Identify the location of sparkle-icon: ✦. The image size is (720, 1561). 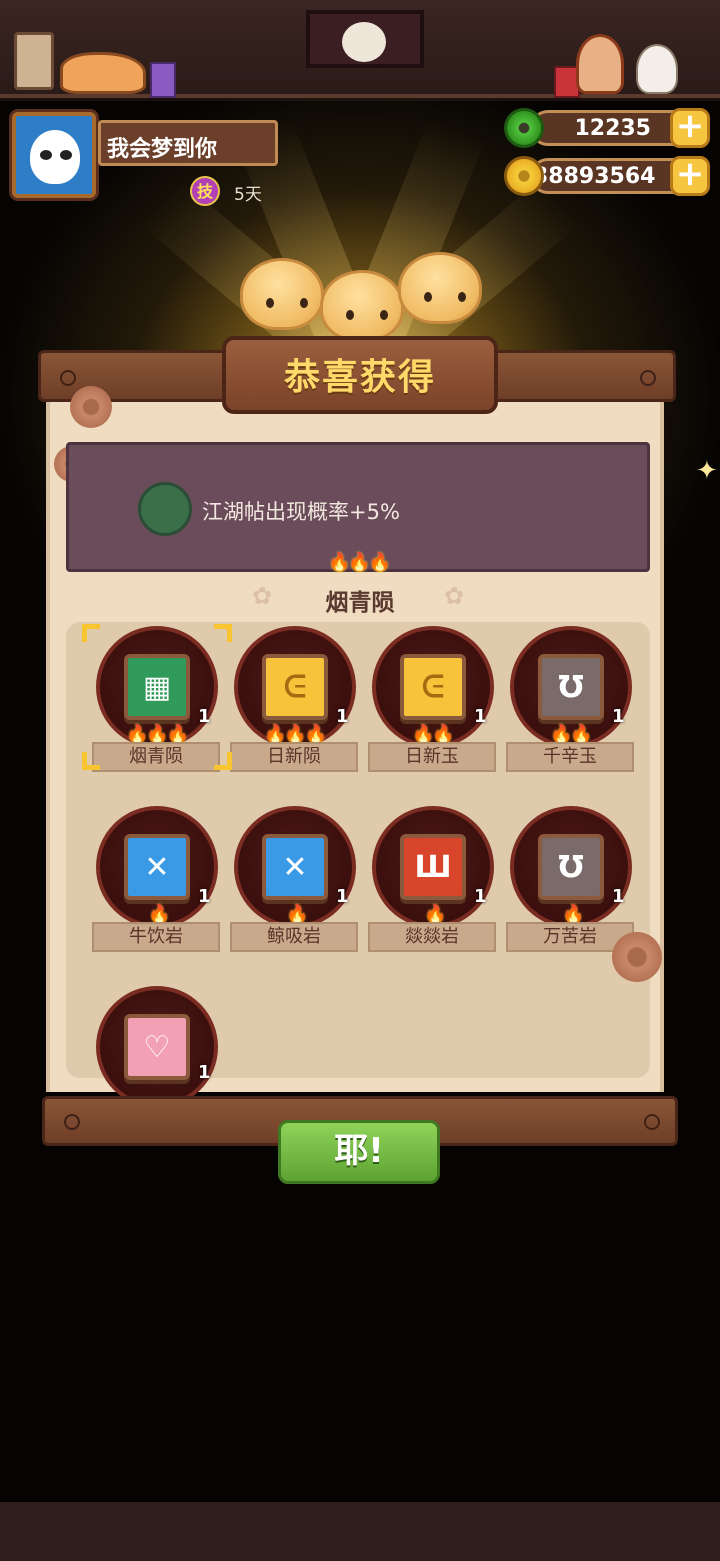
(707, 471).